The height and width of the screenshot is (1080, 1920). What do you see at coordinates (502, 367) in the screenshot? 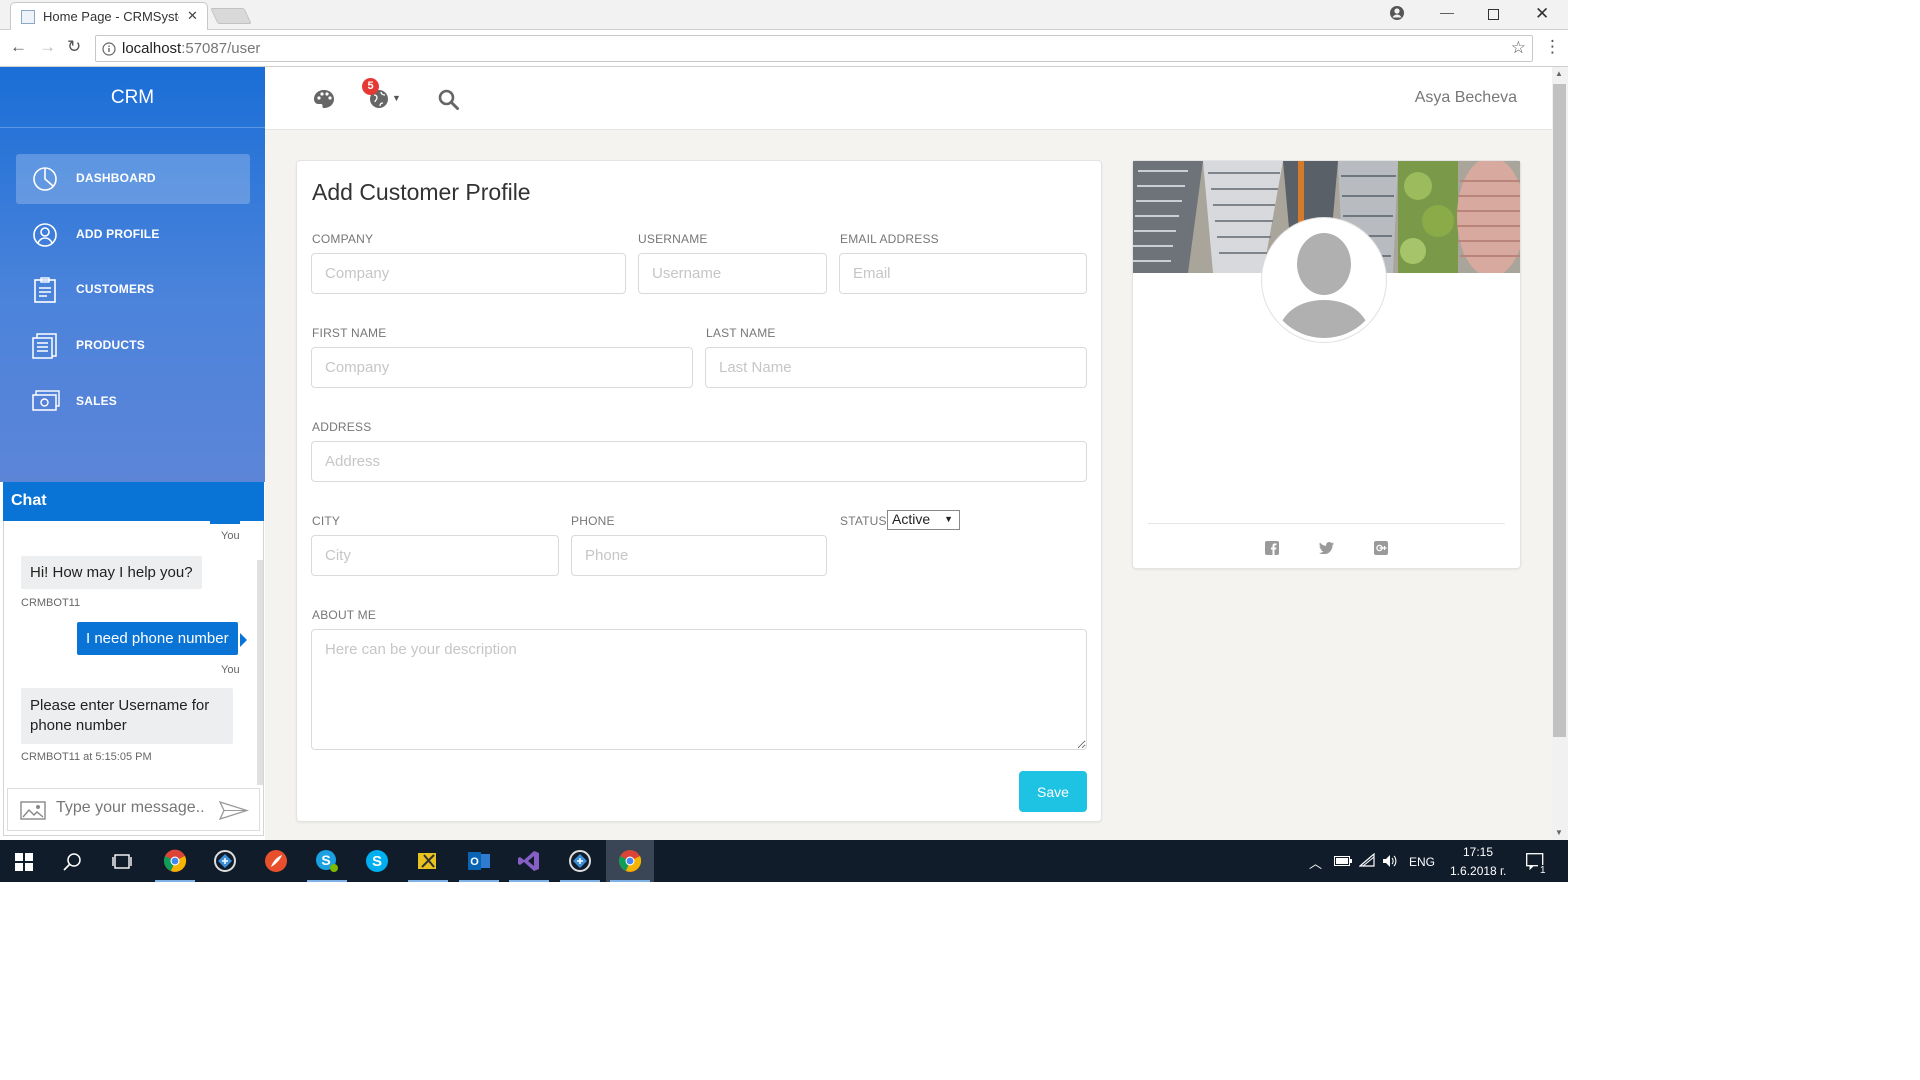
I see `first-name-input` at bounding box center [502, 367].